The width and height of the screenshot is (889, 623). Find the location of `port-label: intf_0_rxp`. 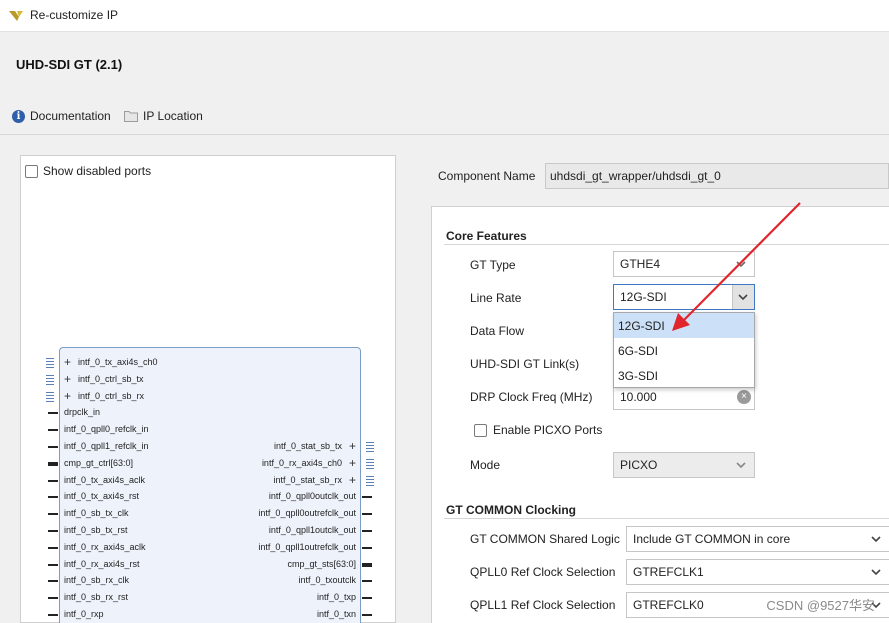

port-label: intf_0_rxp is located at coordinates (84, 614).